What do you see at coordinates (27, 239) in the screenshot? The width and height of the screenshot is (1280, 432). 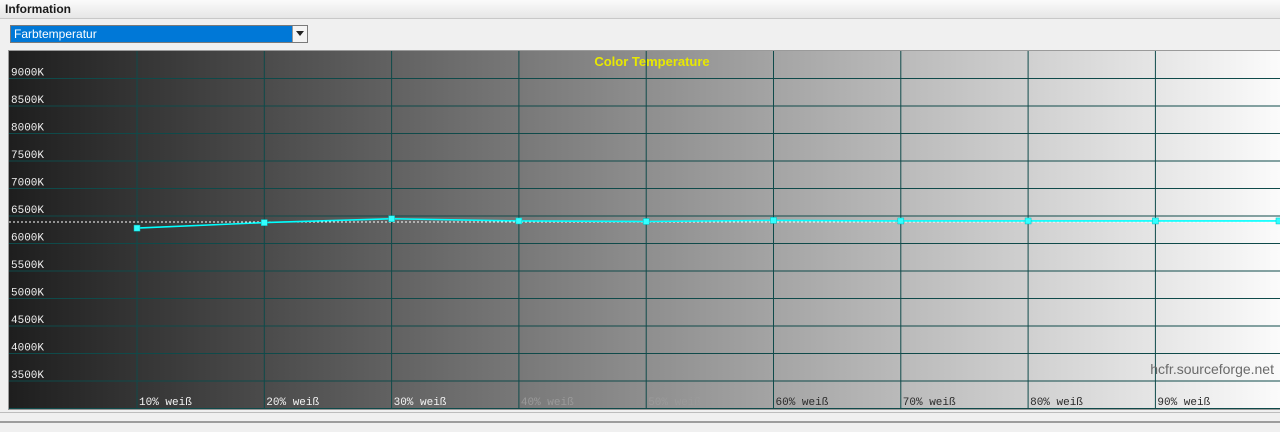 I see `y-tick-label: 6000K` at bounding box center [27, 239].